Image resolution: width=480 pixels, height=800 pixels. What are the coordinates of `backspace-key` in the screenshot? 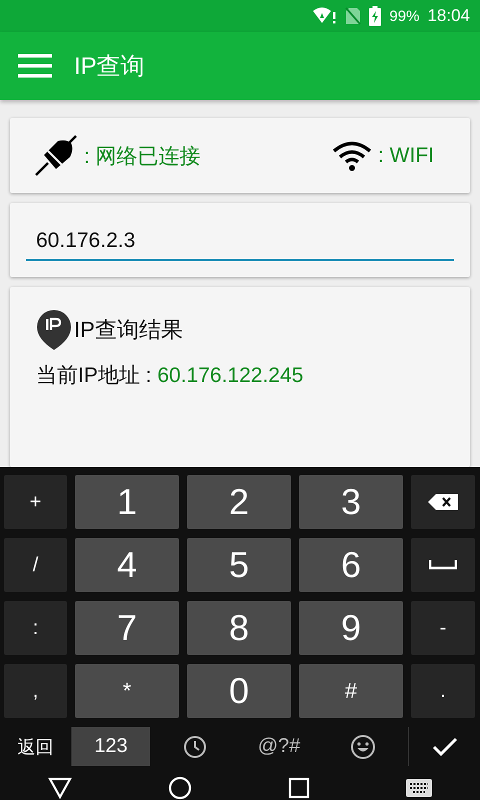 It's located at (443, 502).